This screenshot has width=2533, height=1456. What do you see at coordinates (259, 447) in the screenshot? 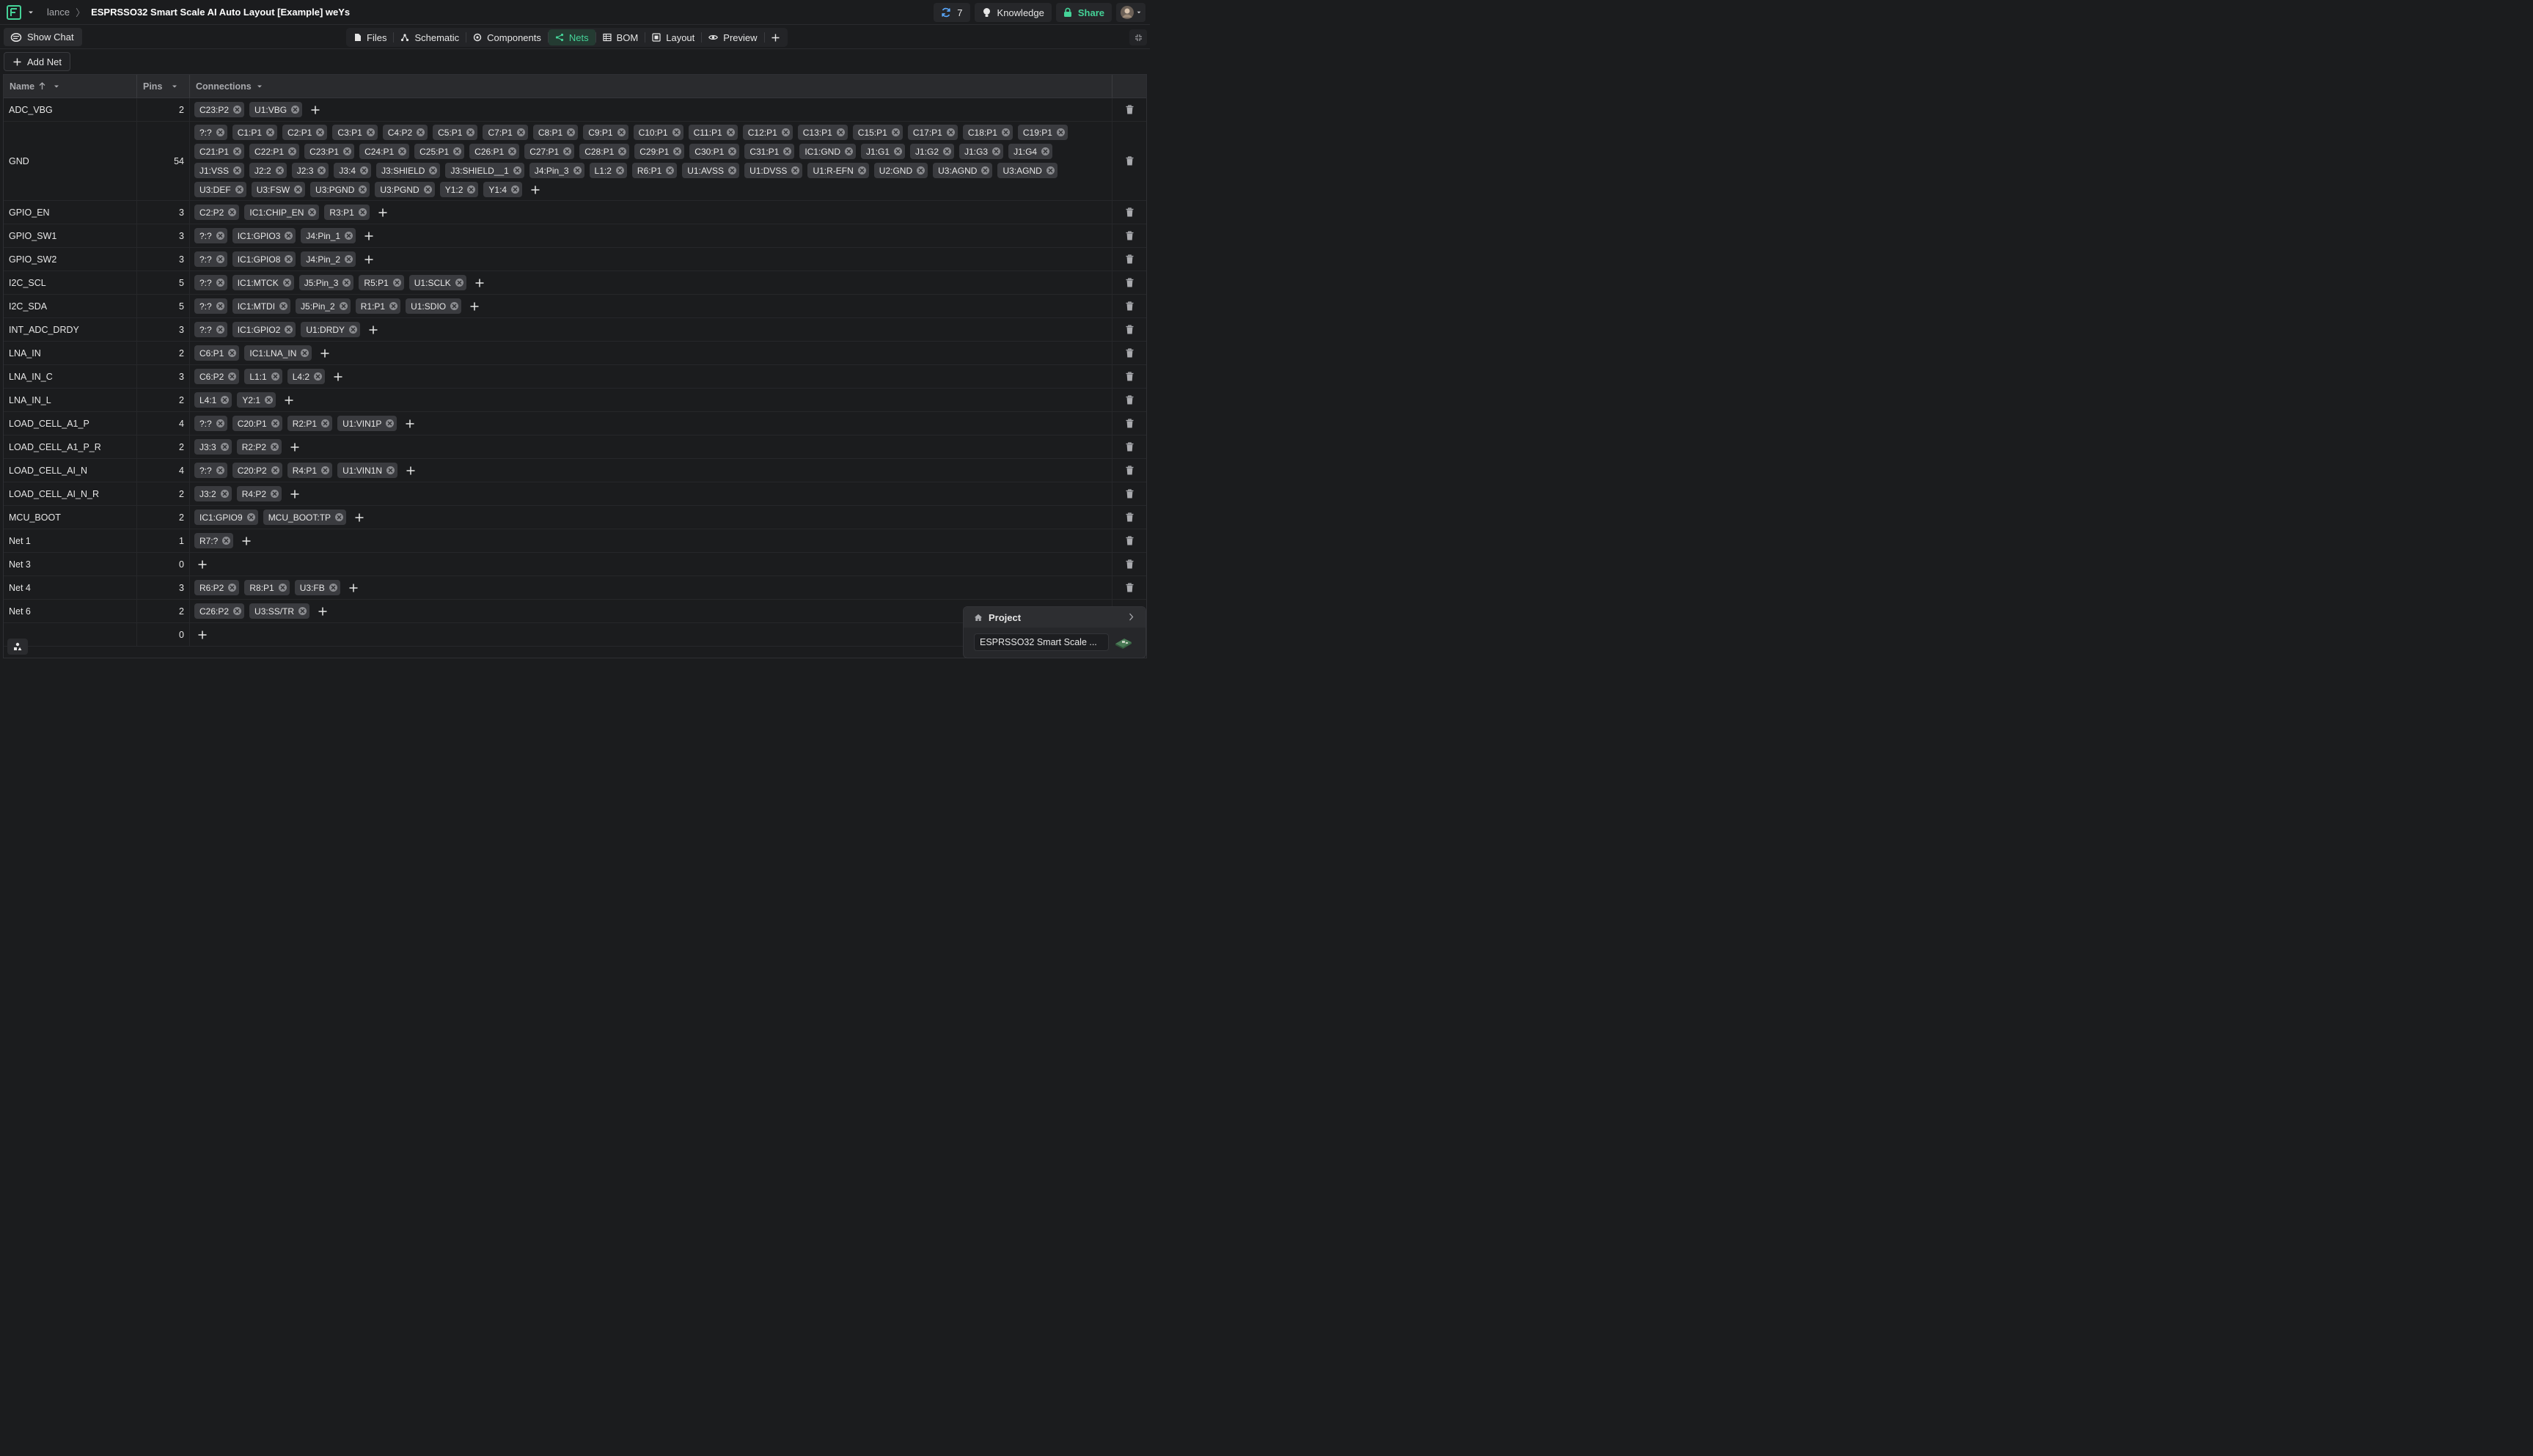
I see `connection-chip: R2:P2` at bounding box center [259, 447].